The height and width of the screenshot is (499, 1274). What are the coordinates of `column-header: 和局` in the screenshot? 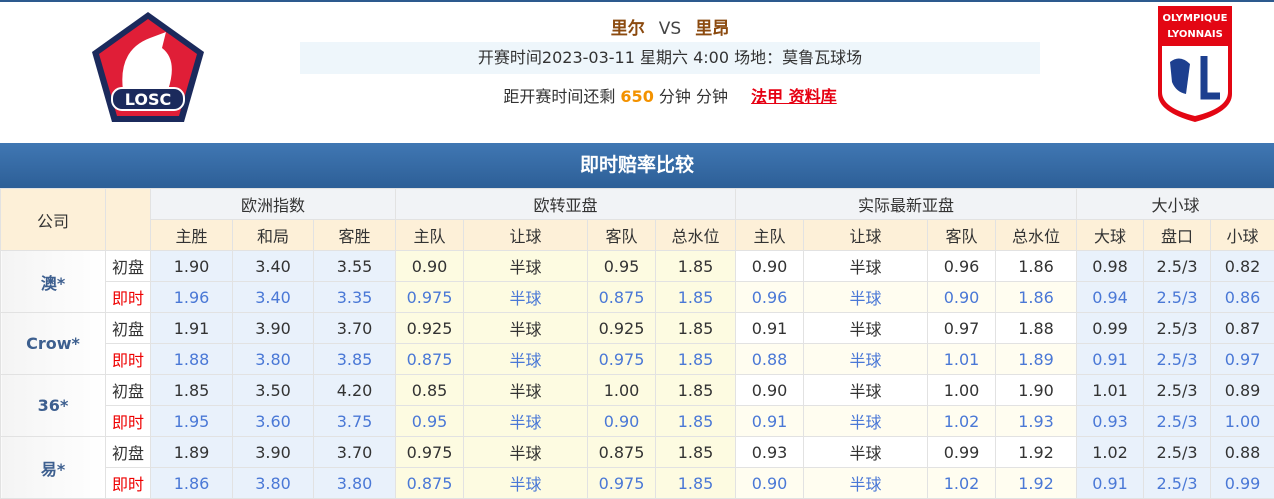 It's located at (273, 235).